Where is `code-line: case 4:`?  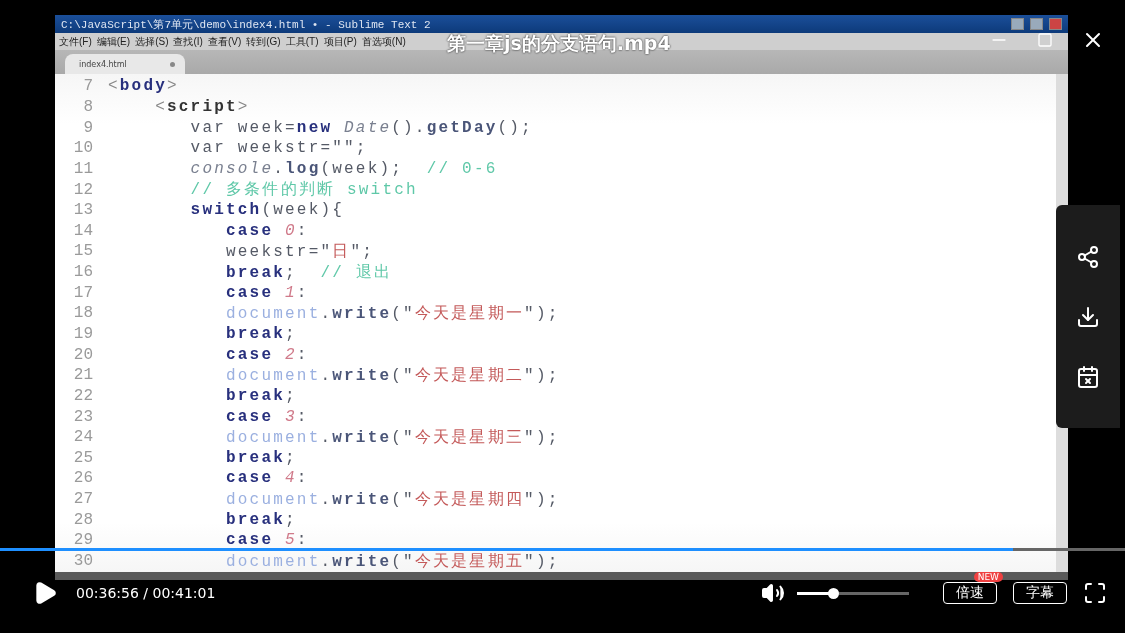 code-line: case 4: is located at coordinates (267, 478).